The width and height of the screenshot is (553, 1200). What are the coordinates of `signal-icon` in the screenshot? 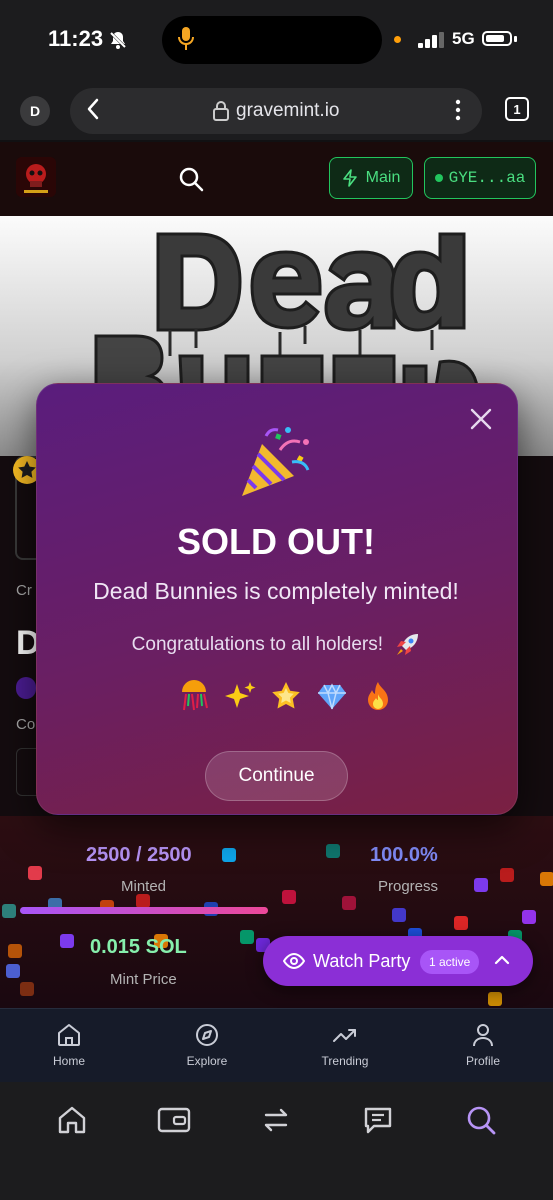 It's located at (431, 40).